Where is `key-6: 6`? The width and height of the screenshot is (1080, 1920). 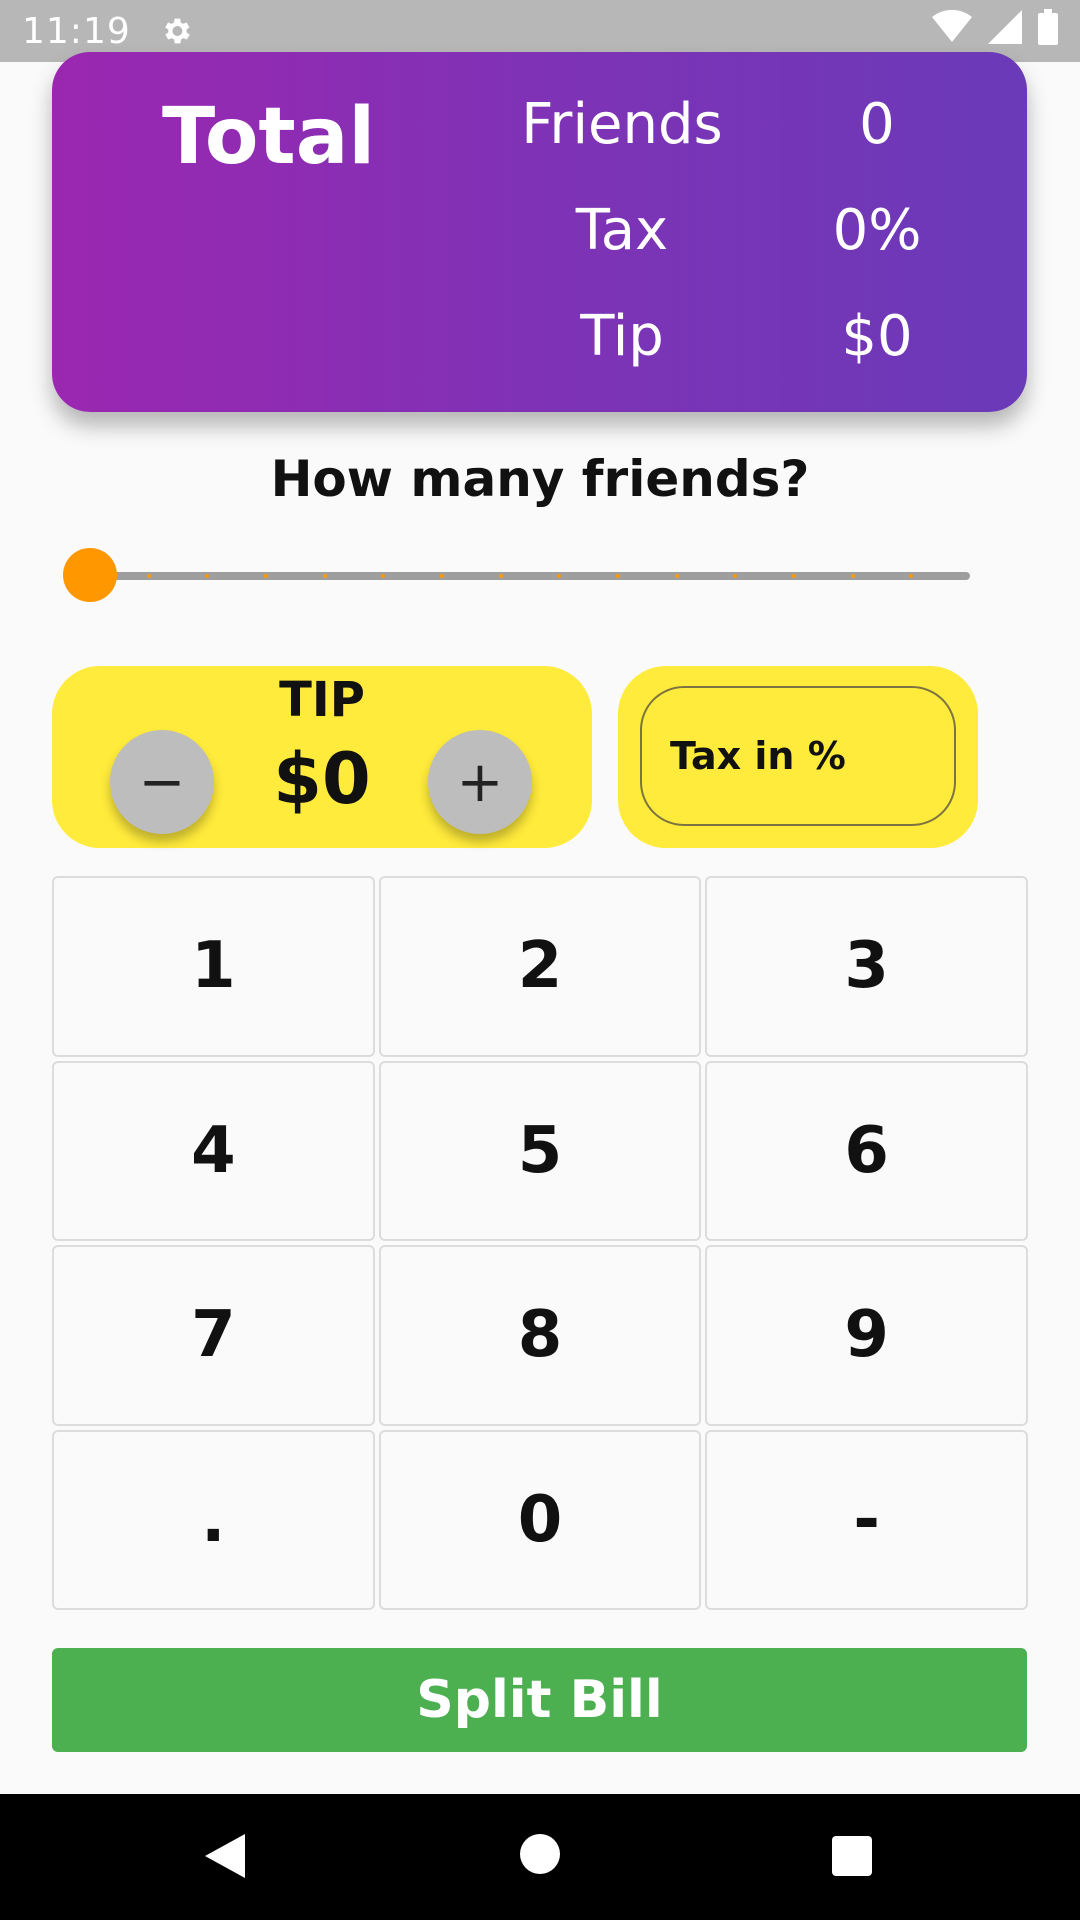 key-6: 6 is located at coordinates (866, 1150).